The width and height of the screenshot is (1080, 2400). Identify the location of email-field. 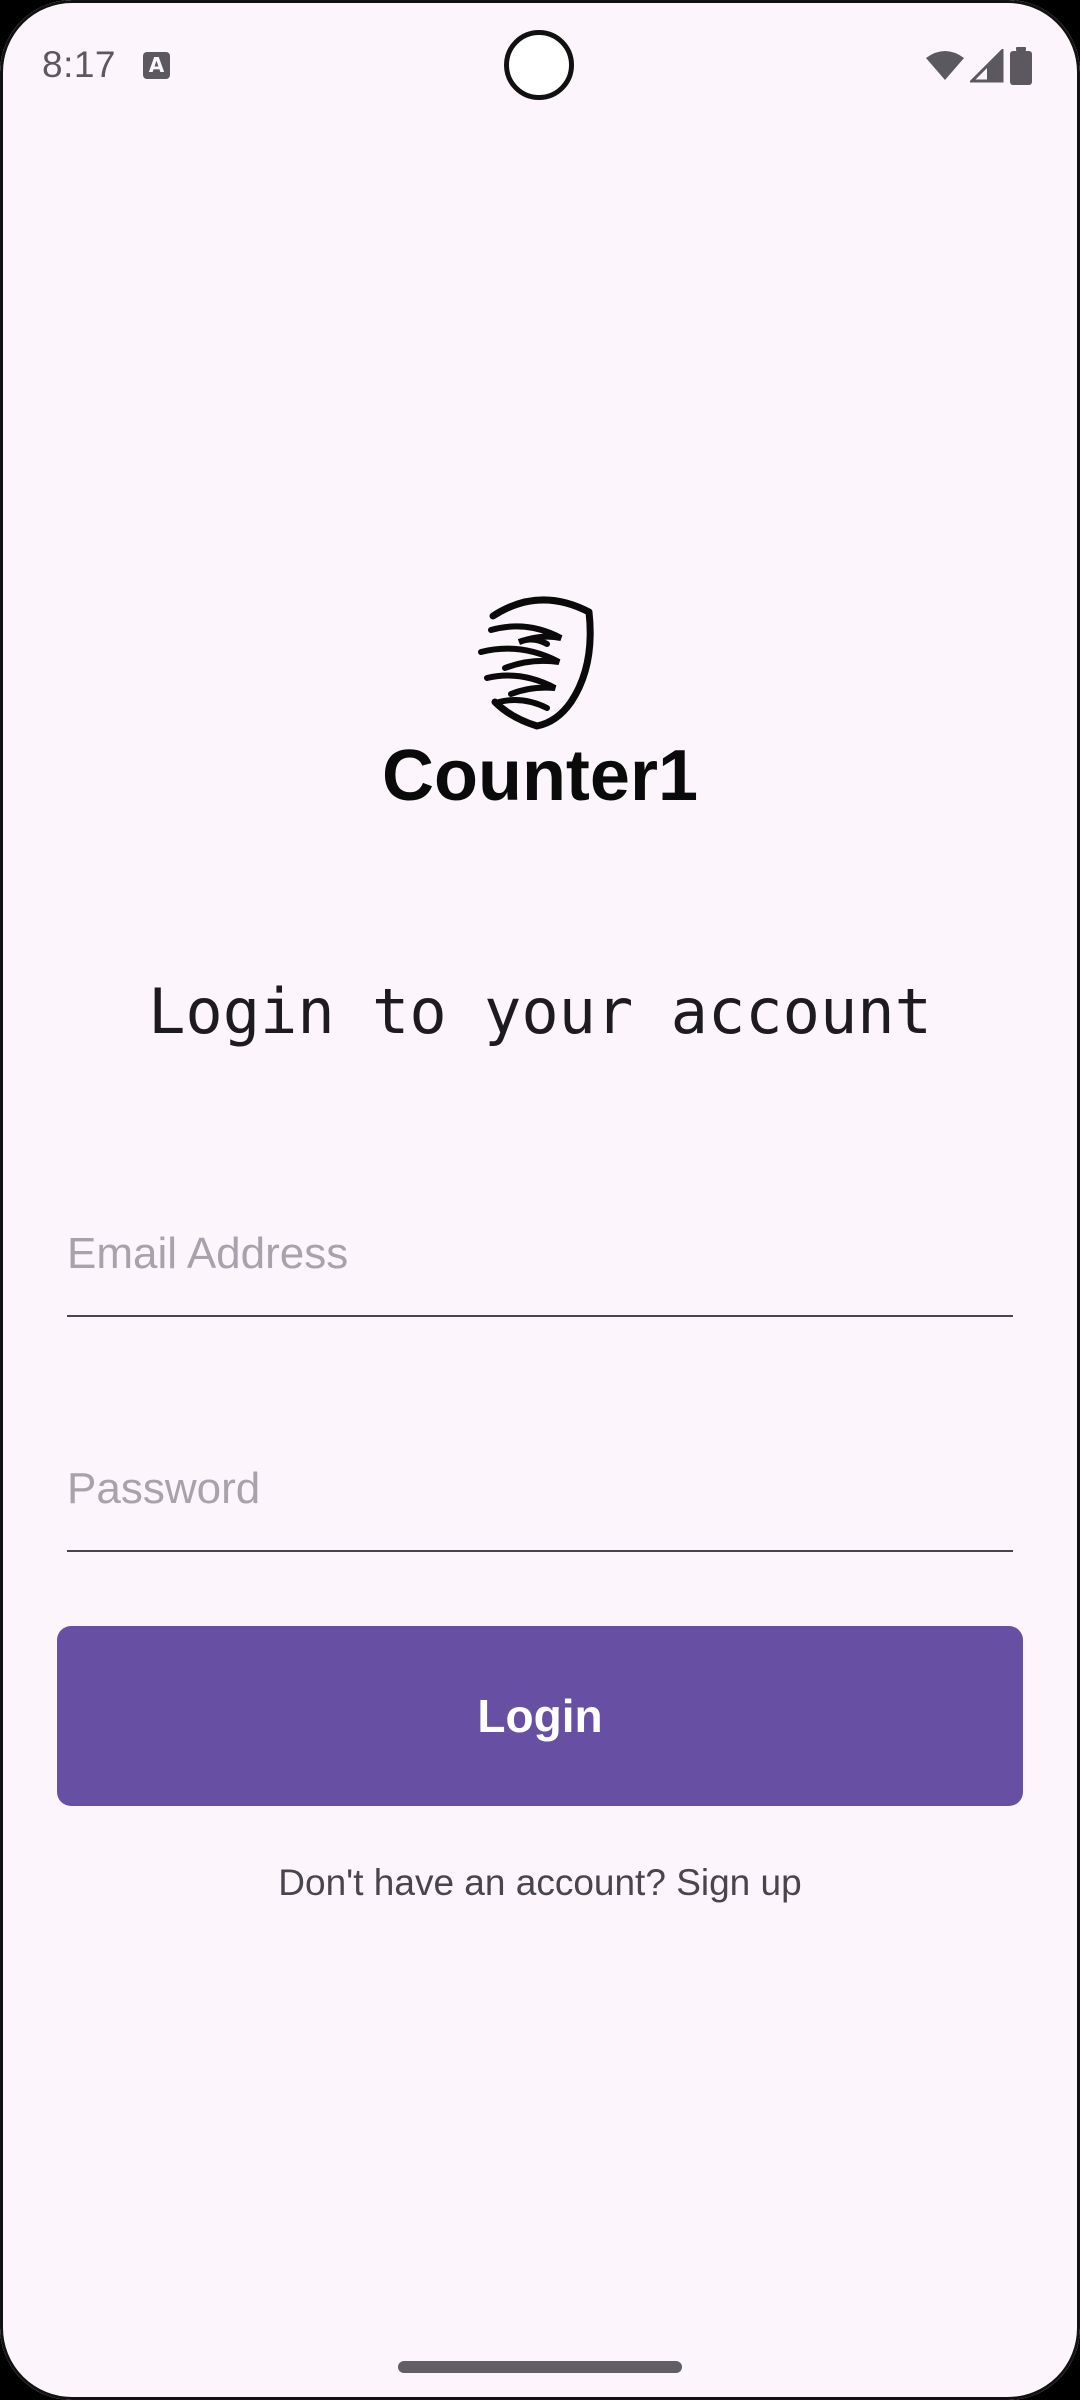
(540, 1257).